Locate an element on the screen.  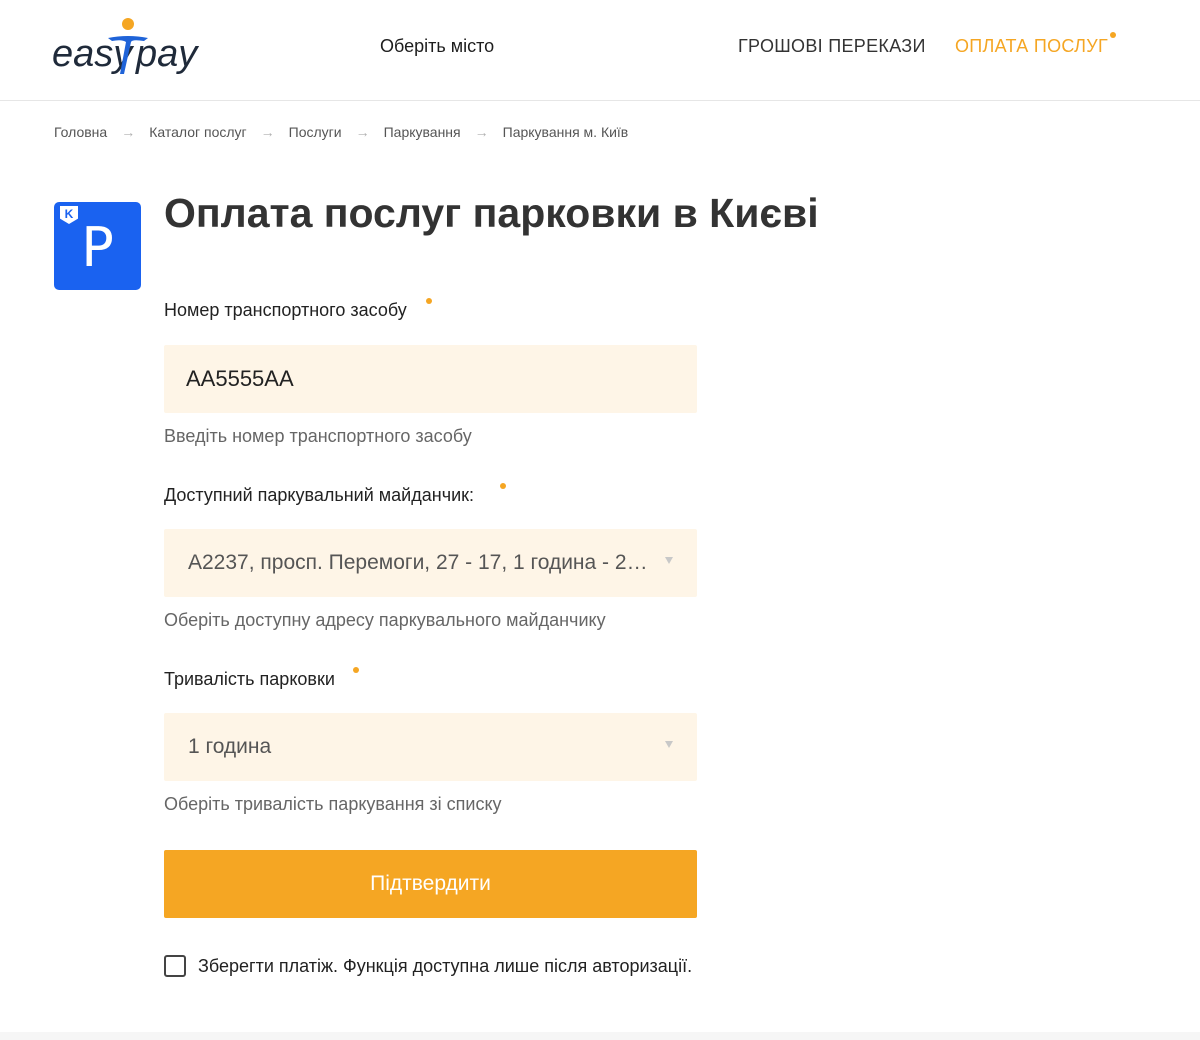
parking-service-icon: K P is located at coordinates (97, 246).